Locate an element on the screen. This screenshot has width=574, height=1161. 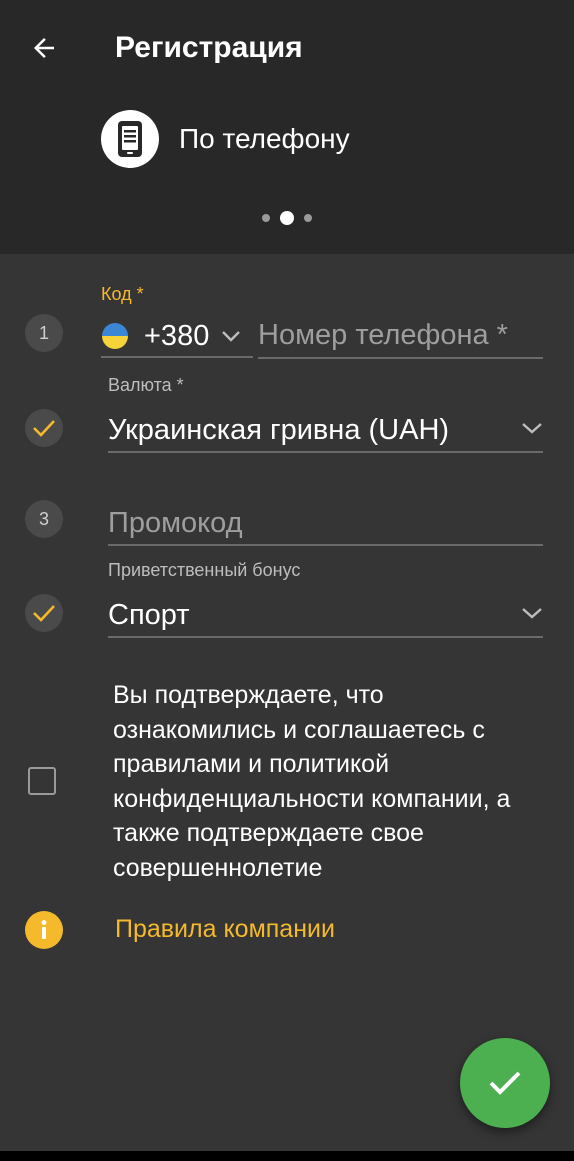
country-code-value: +380 is located at coordinates (177, 335).